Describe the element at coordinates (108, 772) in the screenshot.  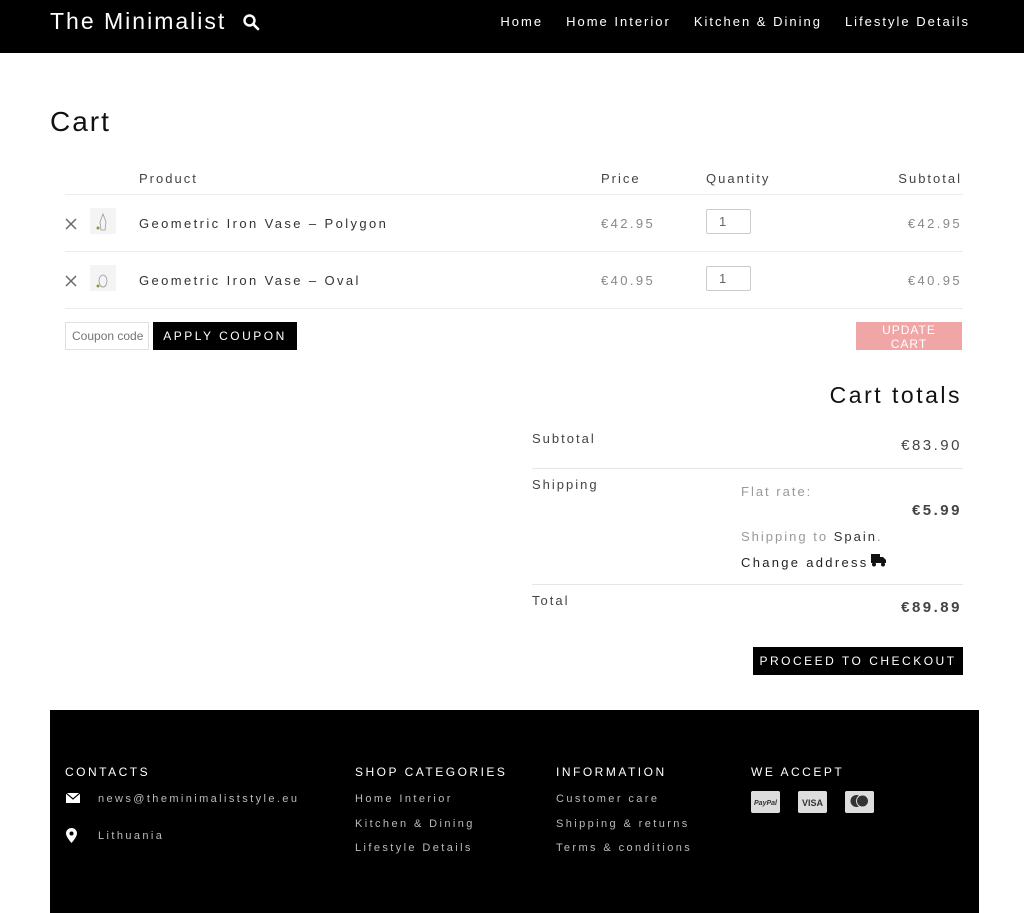
I see `footer-contacts-title: CONTACTS` at that location.